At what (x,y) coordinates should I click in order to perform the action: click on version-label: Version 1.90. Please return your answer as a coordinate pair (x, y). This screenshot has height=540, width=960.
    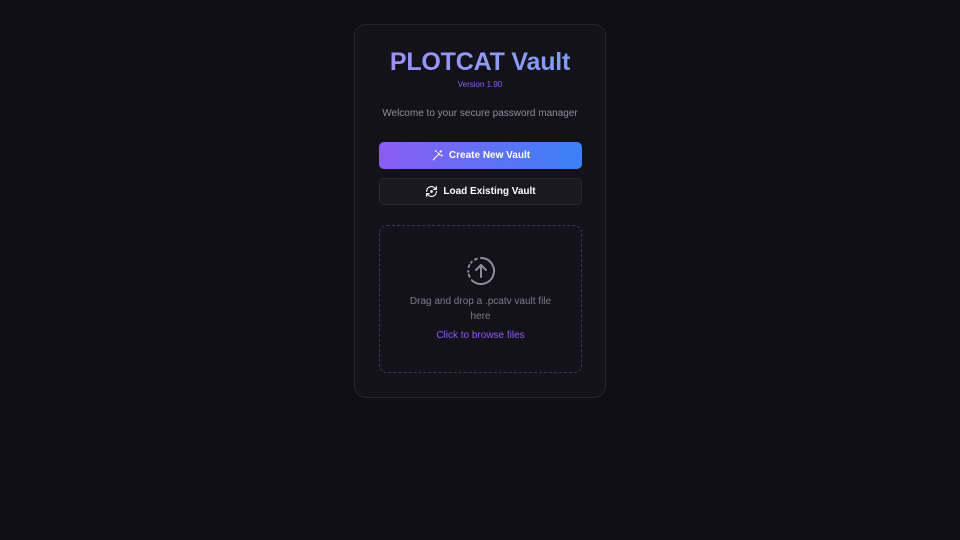
    Looking at the image, I should click on (480, 84).